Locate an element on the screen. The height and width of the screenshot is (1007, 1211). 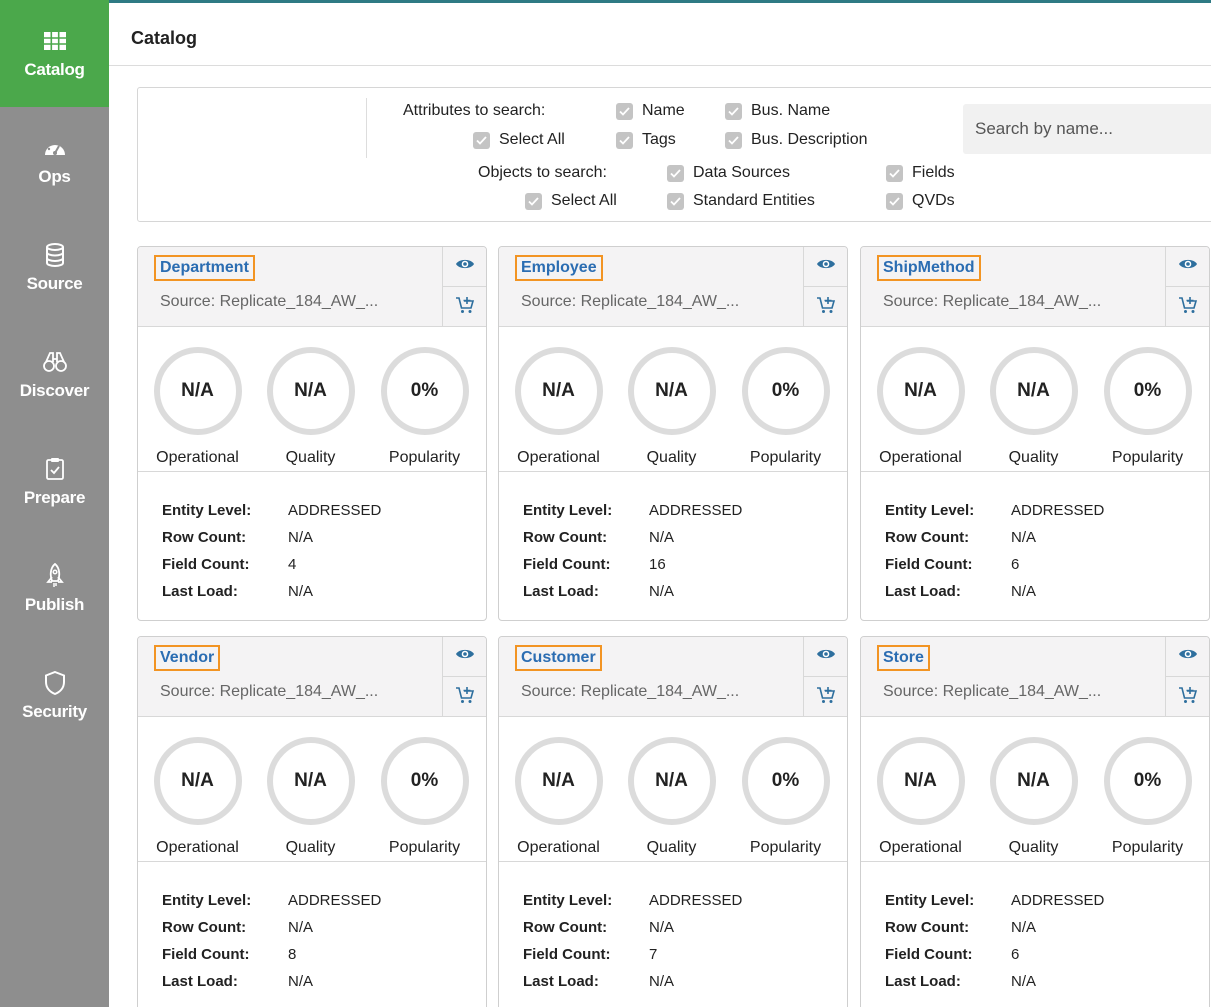
metric-quality: N/A Quality is located at coordinates (310, 399).